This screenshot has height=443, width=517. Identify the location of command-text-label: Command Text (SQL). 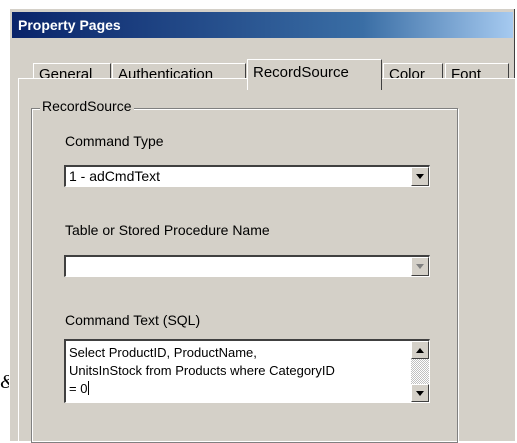
(133, 320).